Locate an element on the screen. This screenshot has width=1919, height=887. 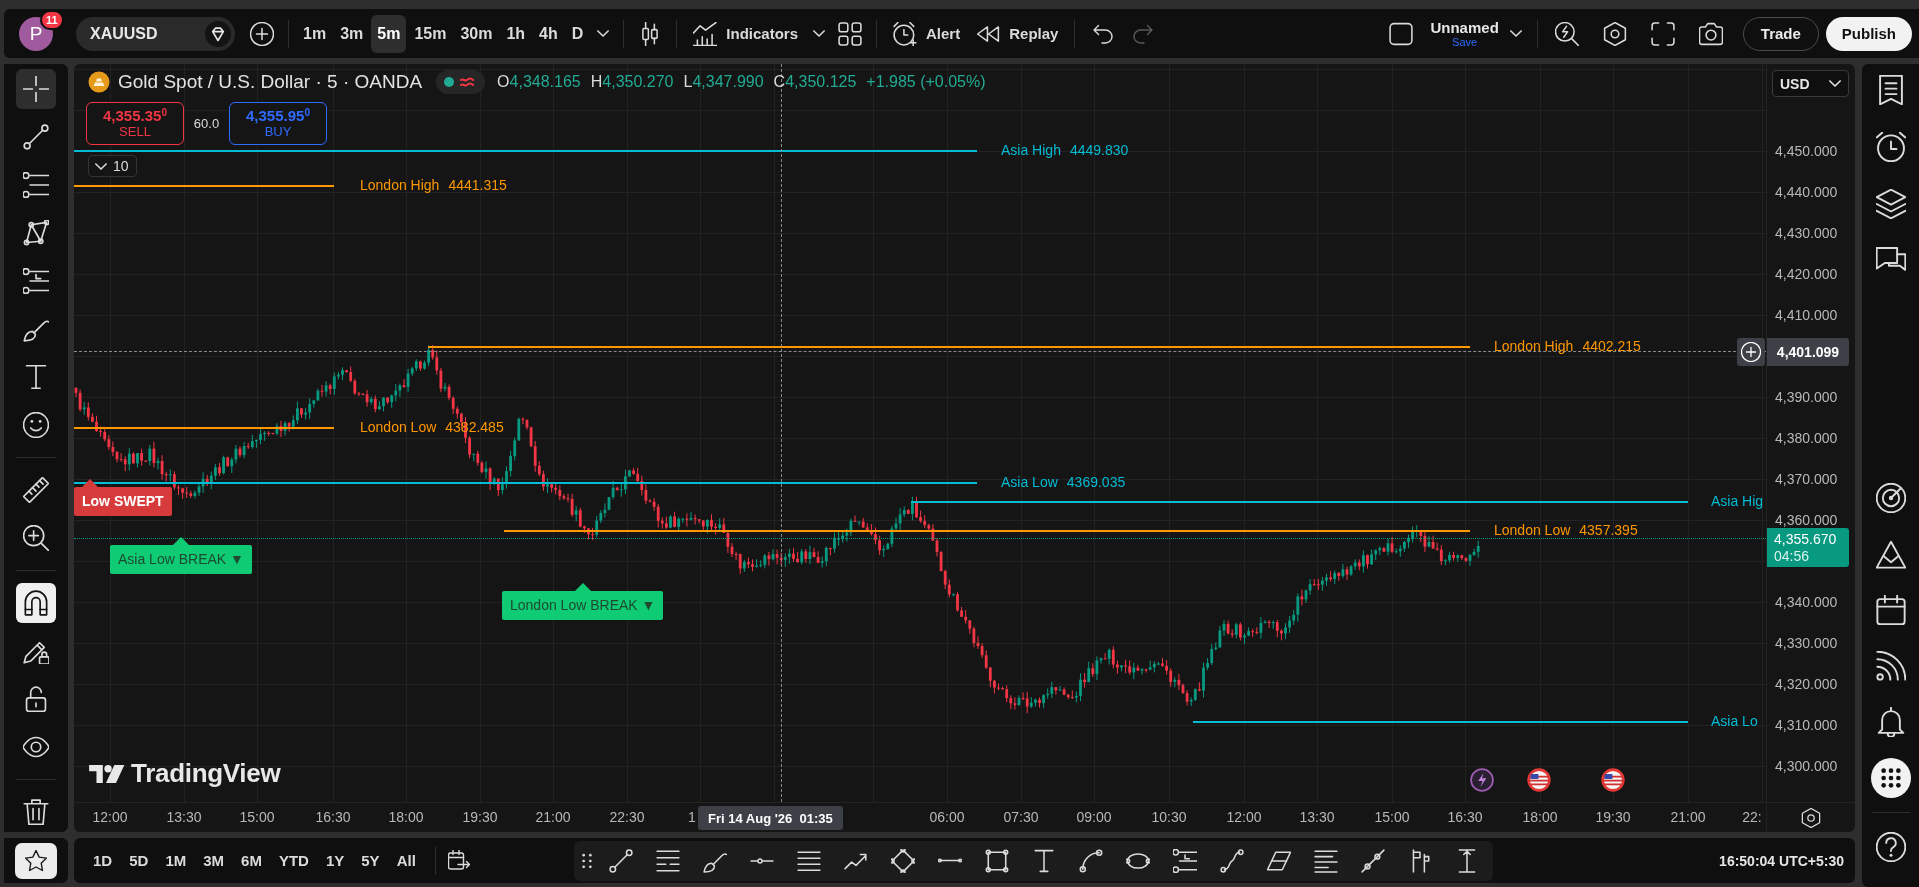
indicators-button: Indicators is located at coordinates (746, 33).